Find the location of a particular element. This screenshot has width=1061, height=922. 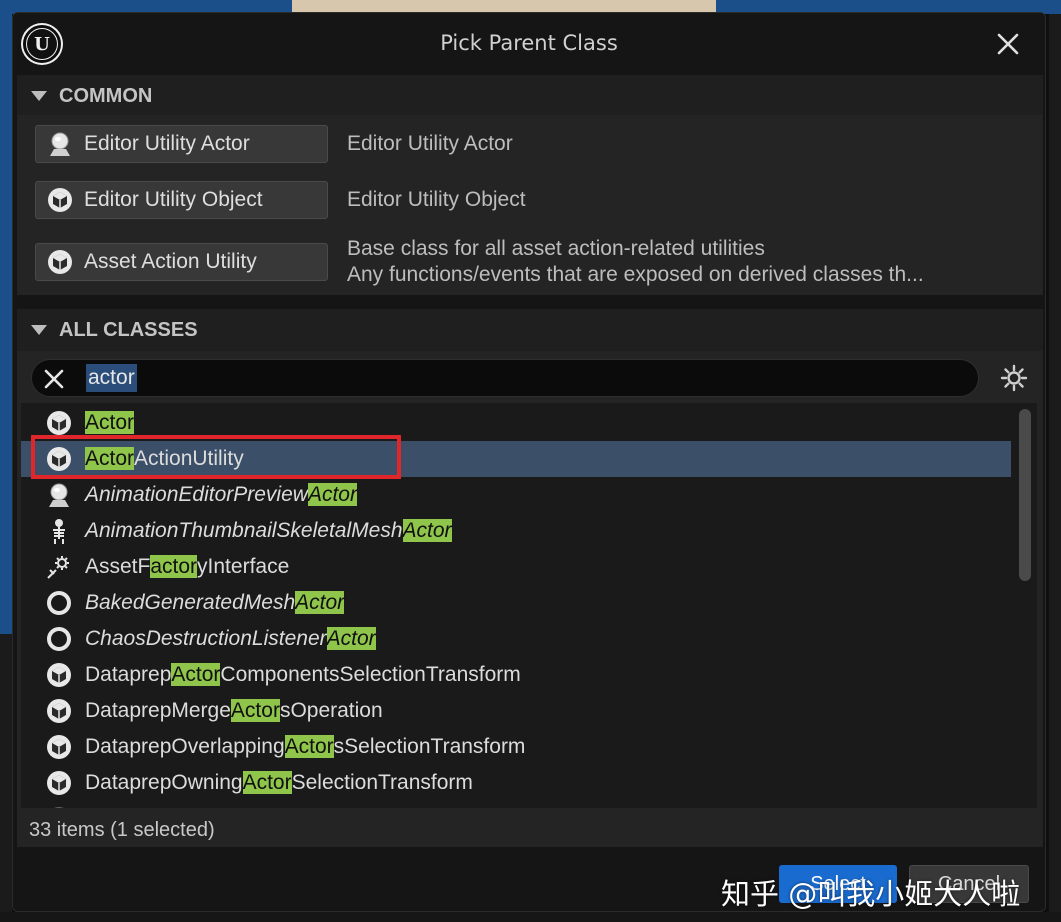

class-name: DataprepOwningActorSelectionTransform is located at coordinates (279, 782).